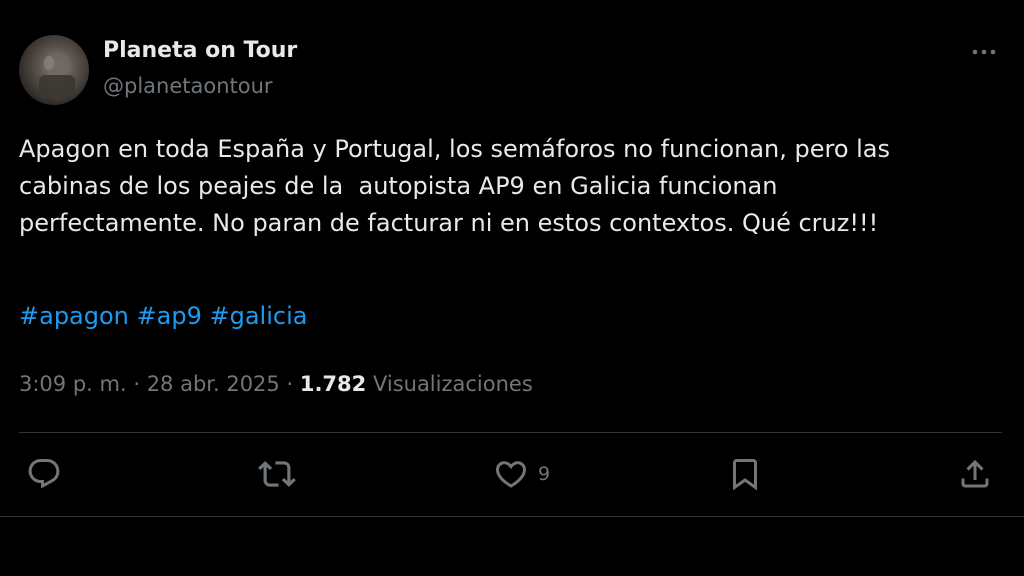 The height and width of the screenshot is (576, 1024). I want to click on bookmark-icon, so click(745, 475).